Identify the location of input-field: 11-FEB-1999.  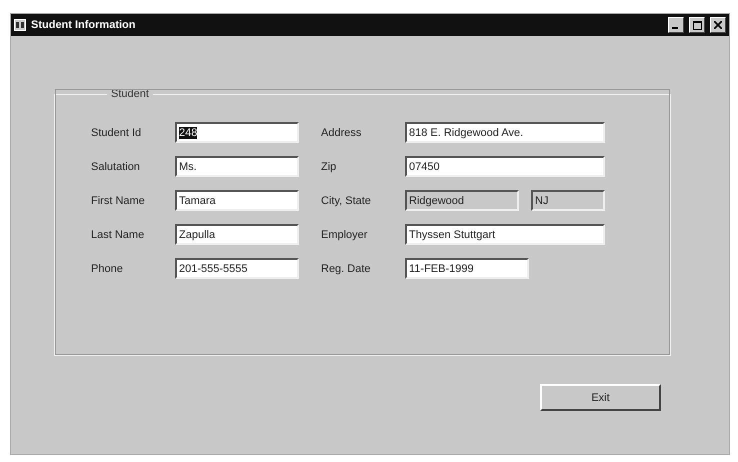
(467, 268).